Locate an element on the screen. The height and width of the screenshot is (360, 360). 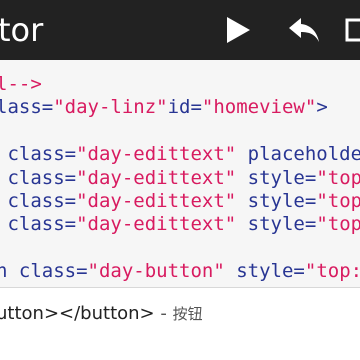
code-token: > is located at coordinates (322, 107).